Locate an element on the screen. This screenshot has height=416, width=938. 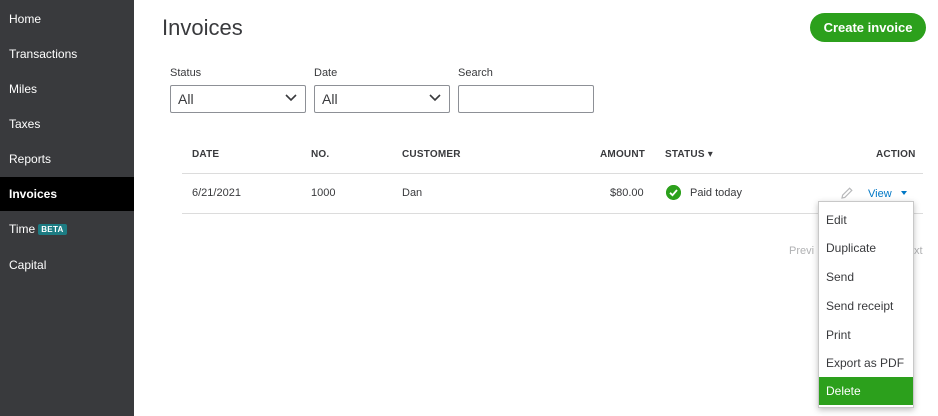
sidebar-item-taxes: Taxes is located at coordinates (67, 124).